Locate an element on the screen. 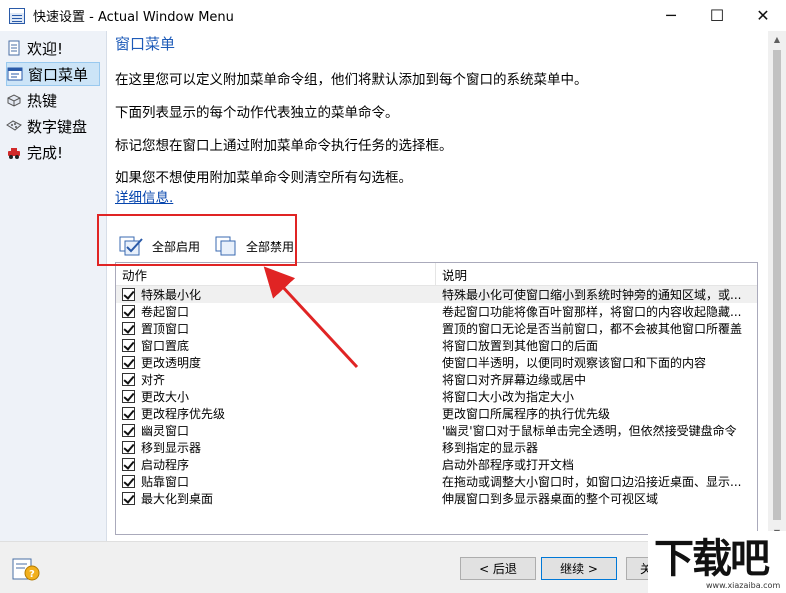 This screenshot has height=593, width=786. table-row: 置顶窗口 置顶的窗口无论是否当前窗口，都不会被其他窗口所覆盖 is located at coordinates (436, 328).